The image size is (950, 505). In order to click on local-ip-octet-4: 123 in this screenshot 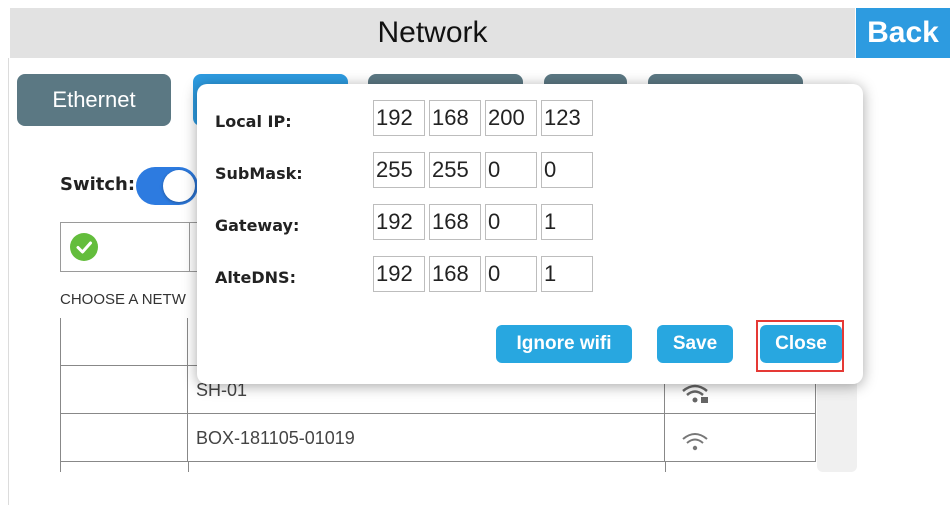, I will do `click(567, 118)`.